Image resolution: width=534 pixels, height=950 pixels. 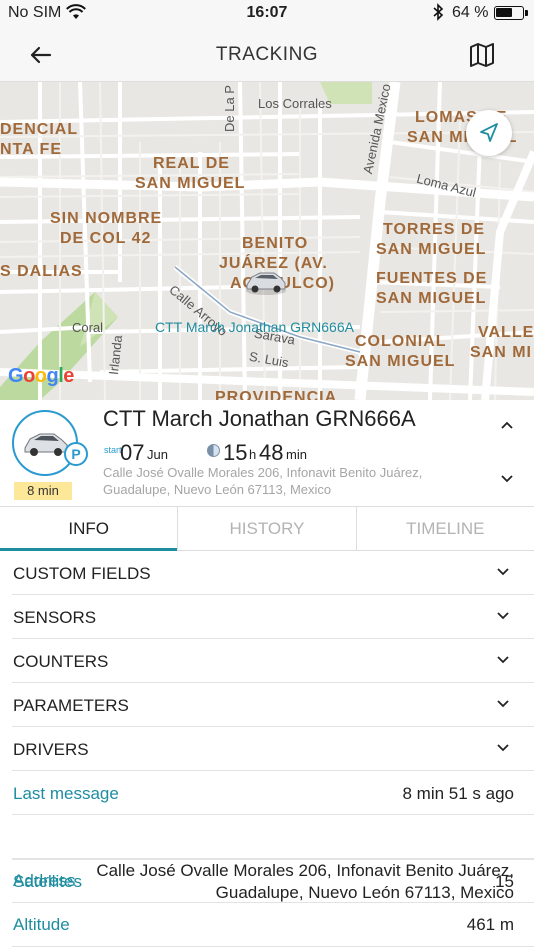 What do you see at coordinates (458, 793) in the screenshot?
I see `info-value: 8 min 51 s ago` at bounding box center [458, 793].